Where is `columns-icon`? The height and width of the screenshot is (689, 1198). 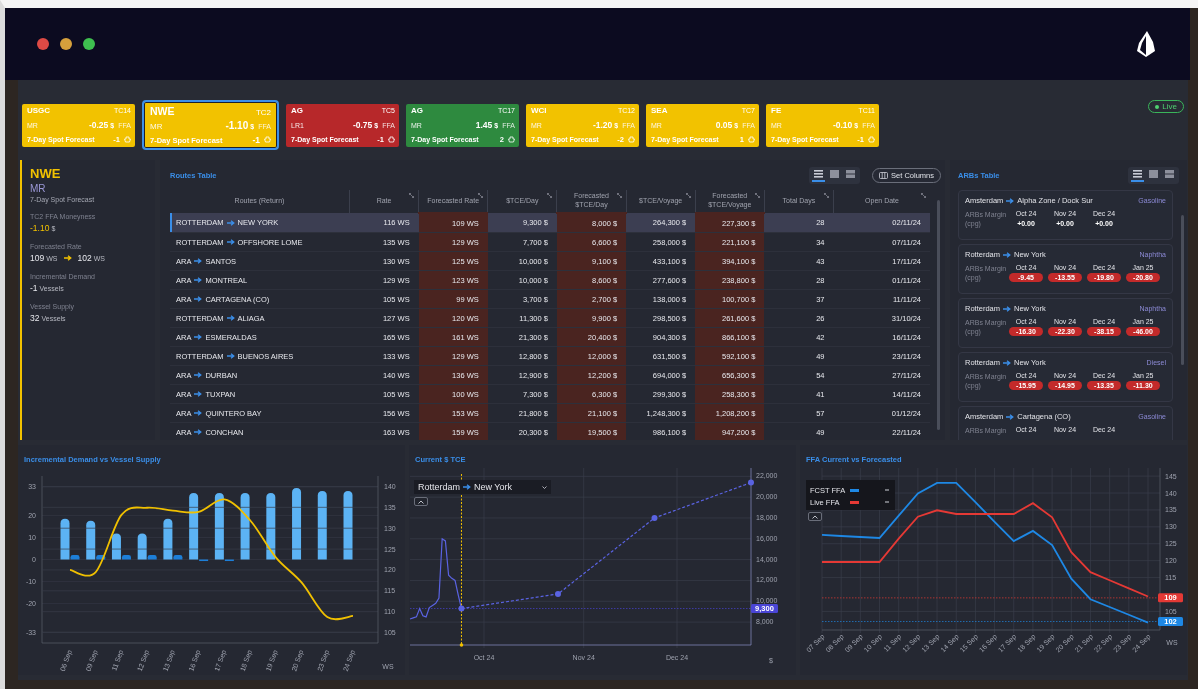
columns-icon is located at coordinates (884, 175).